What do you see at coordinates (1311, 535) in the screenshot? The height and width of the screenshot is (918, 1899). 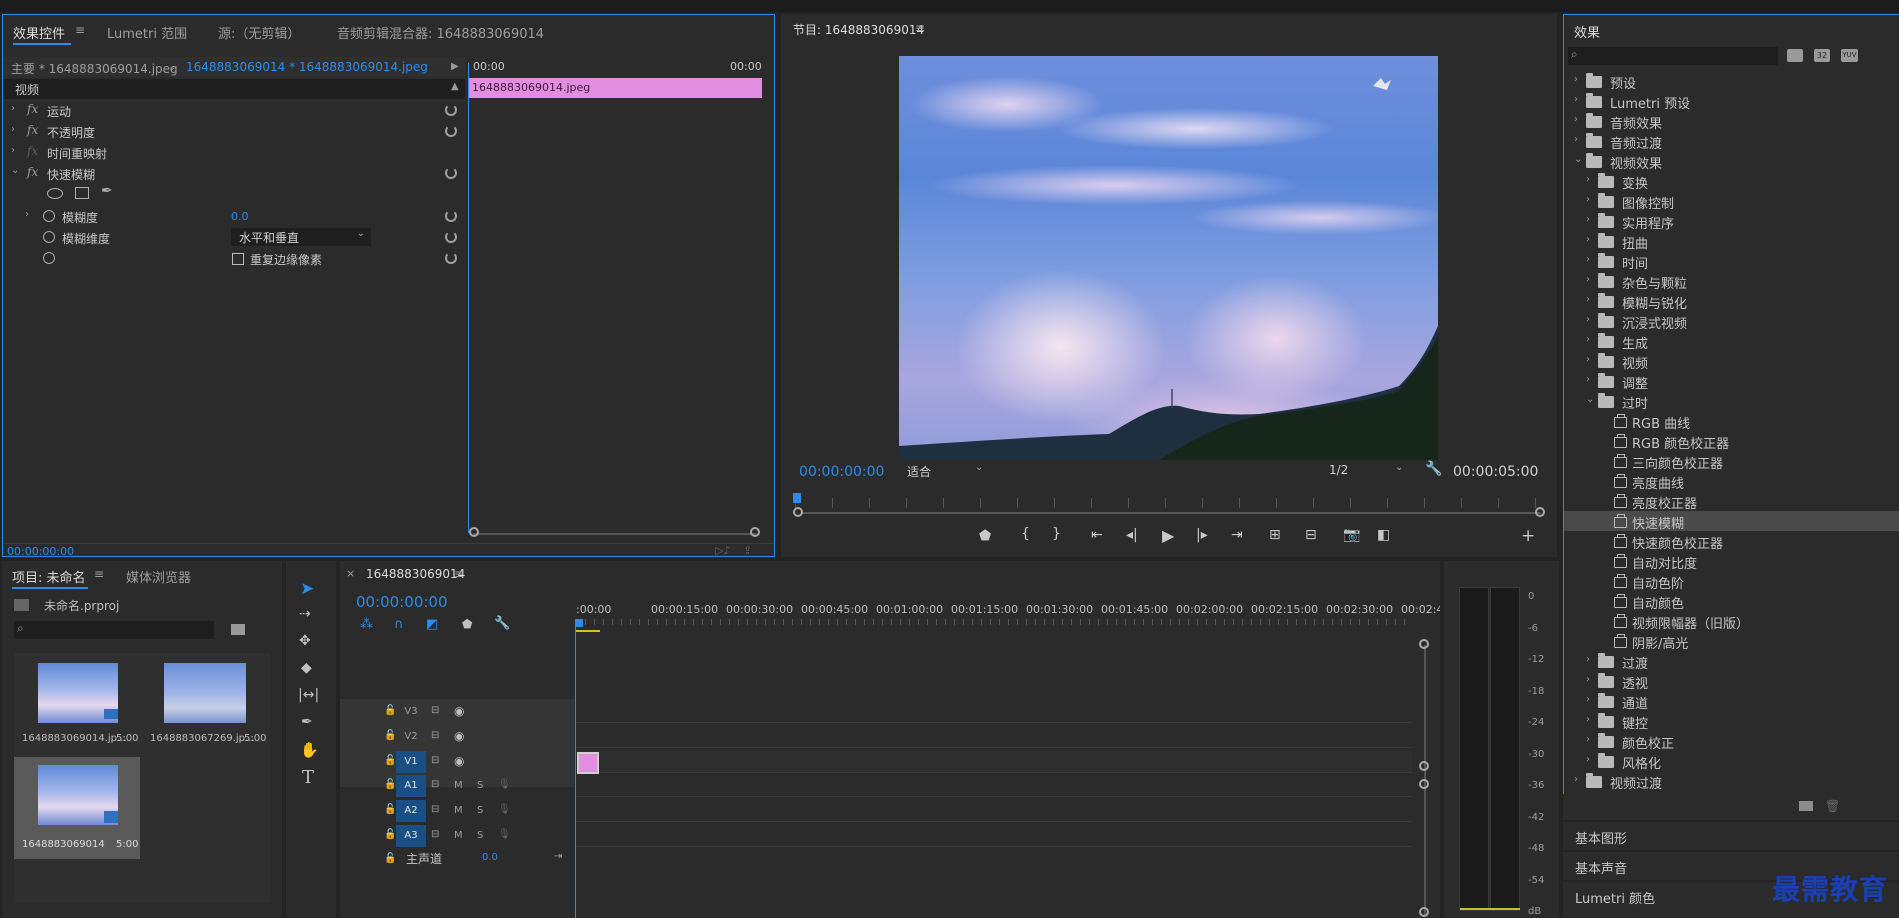 I see `extract-icon: ⊟` at bounding box center [1311, 535].